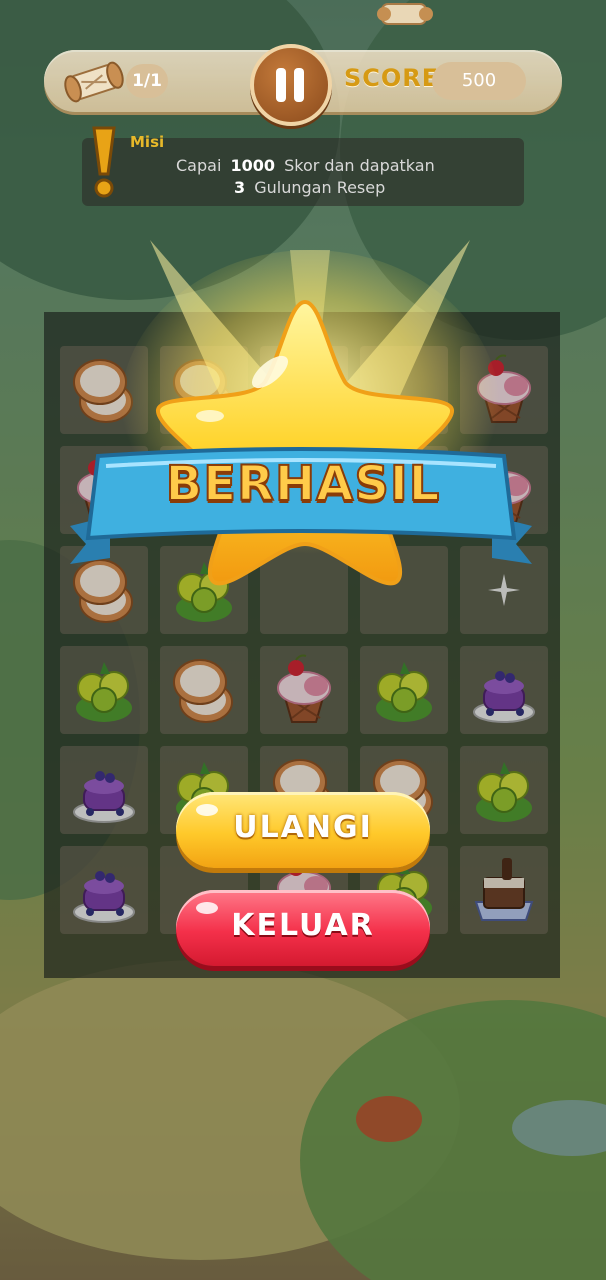 This screenshot has width=606, height=1280. I want to click on retry-button: ULANGI, so click(303, 830).